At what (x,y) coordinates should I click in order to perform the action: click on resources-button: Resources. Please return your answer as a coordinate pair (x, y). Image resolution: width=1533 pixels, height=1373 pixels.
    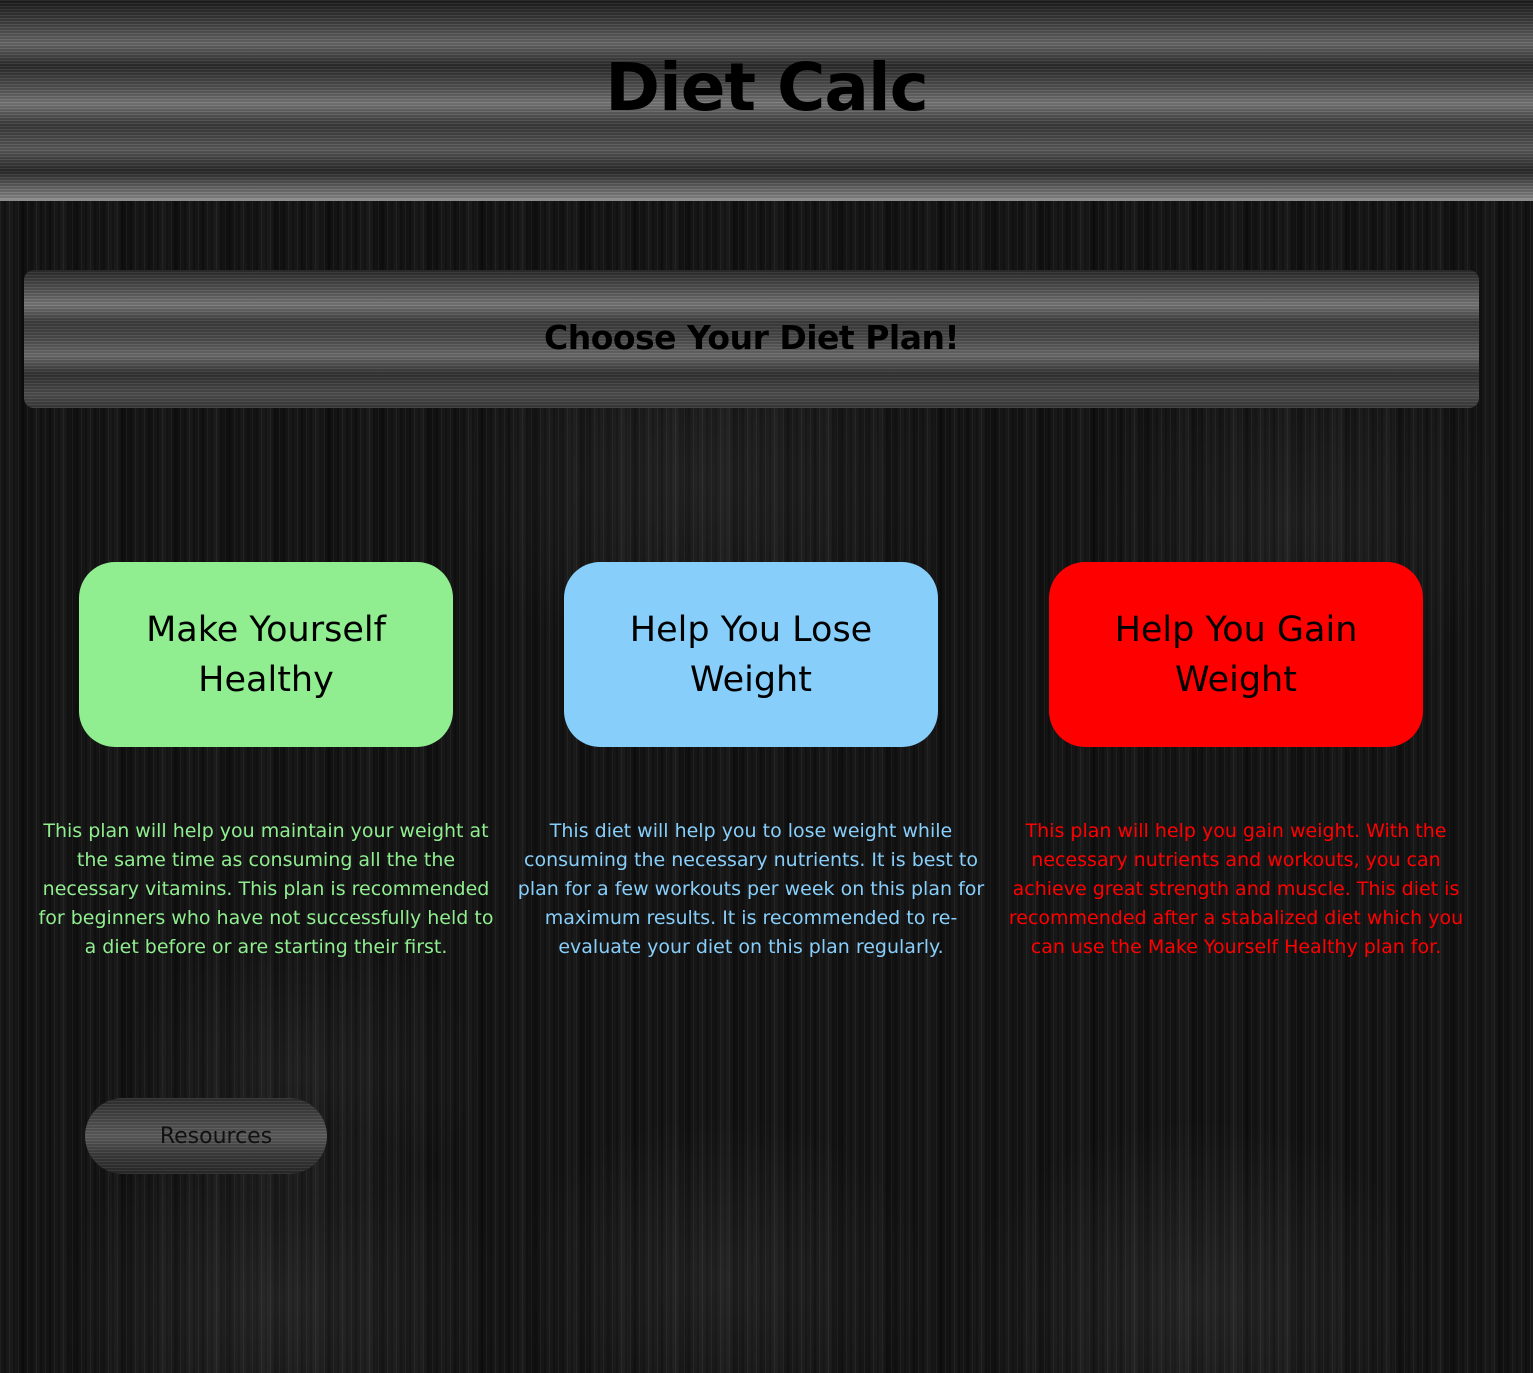
    Looking at the image, I should click on (206, 1136).